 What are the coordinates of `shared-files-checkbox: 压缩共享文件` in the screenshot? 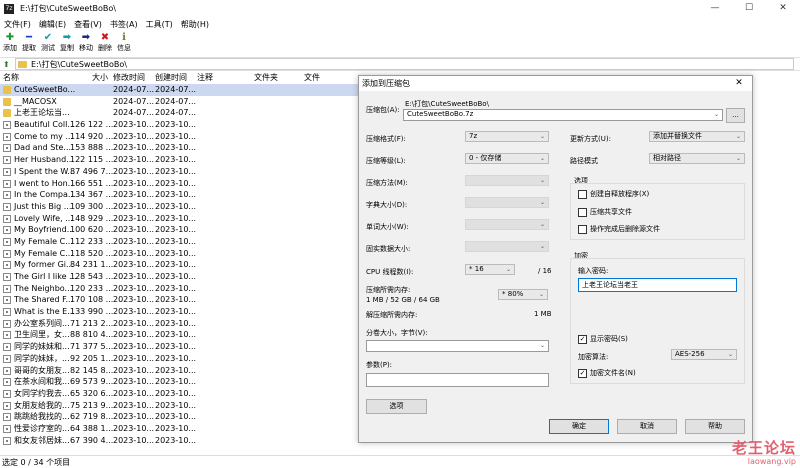 It's located at (605, 212).